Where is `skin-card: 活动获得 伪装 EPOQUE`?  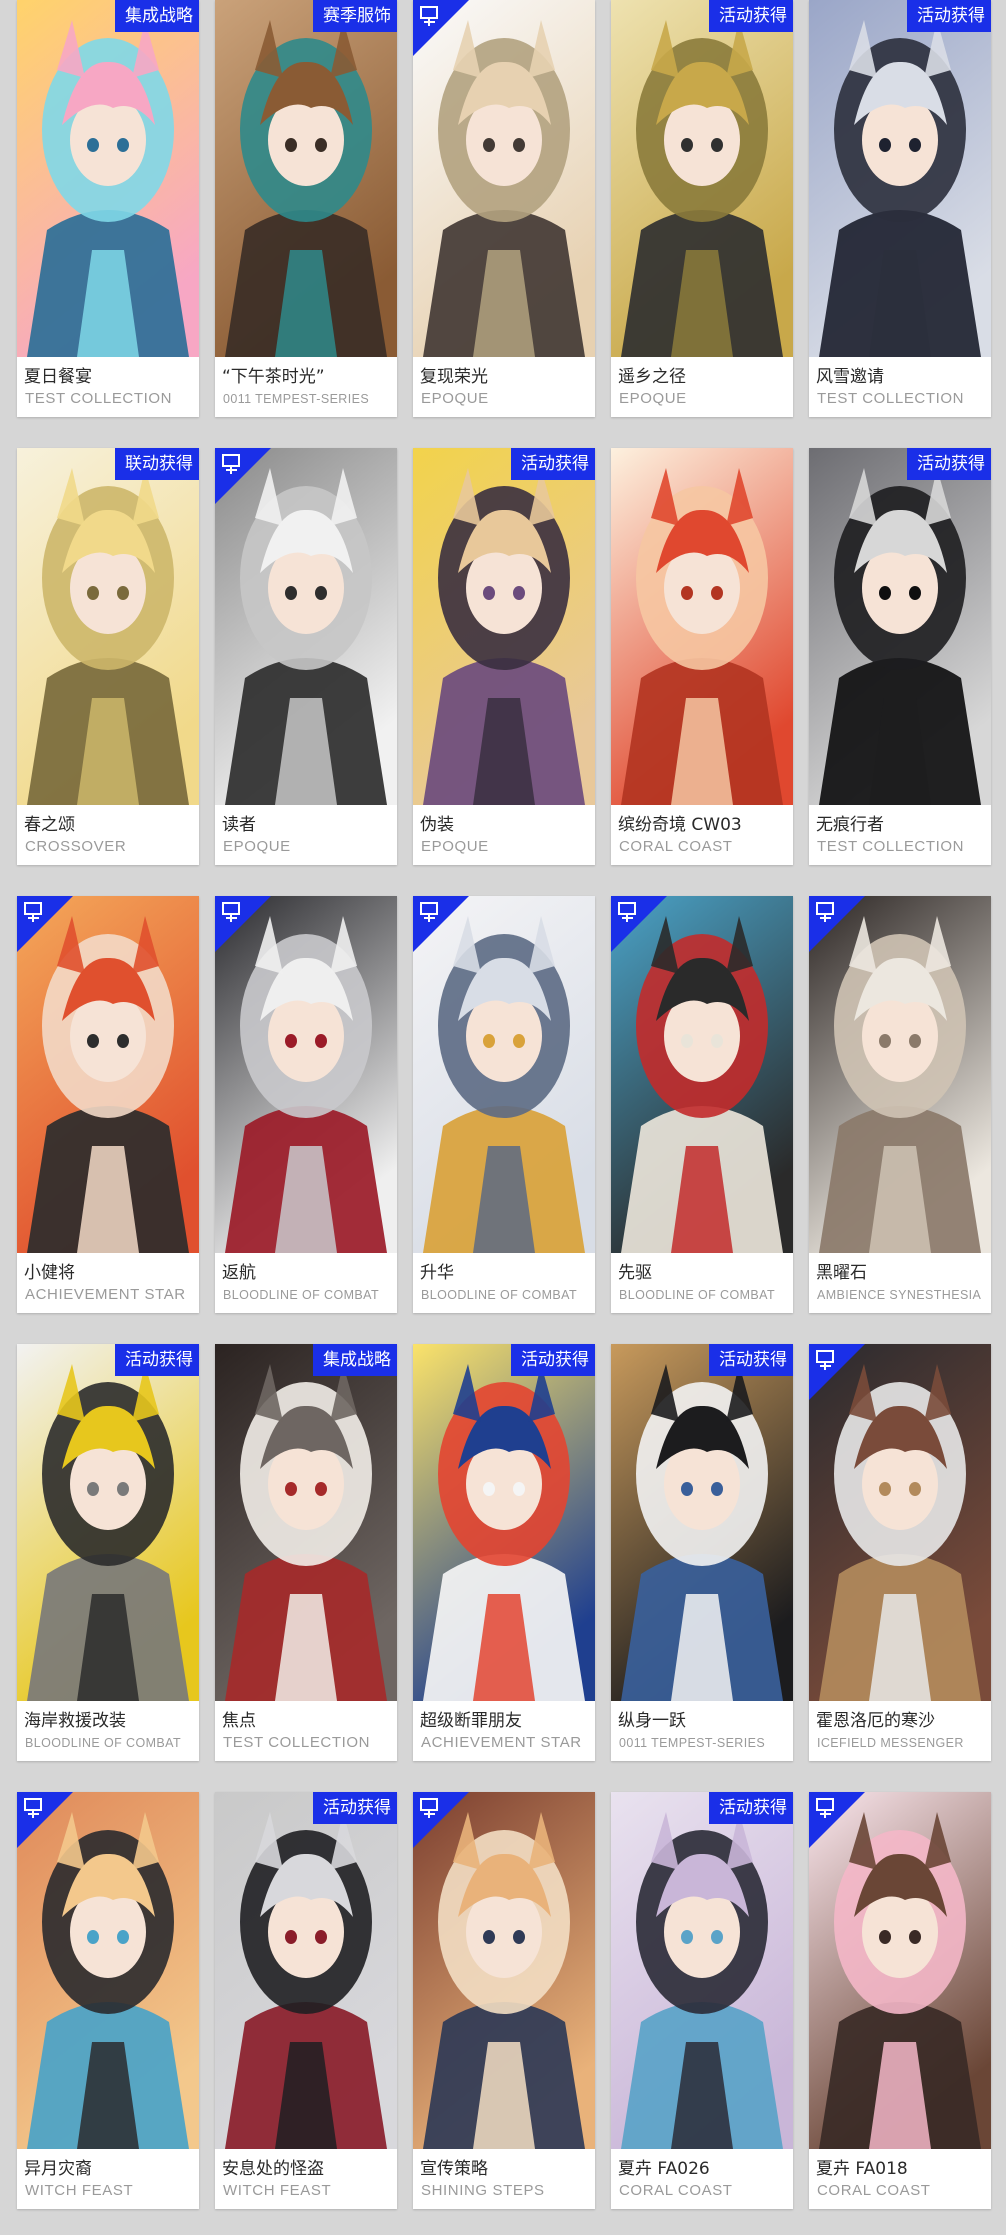 skin-card: 活动获得 伪装 EPOQUE is located at coordinates (504, 656).